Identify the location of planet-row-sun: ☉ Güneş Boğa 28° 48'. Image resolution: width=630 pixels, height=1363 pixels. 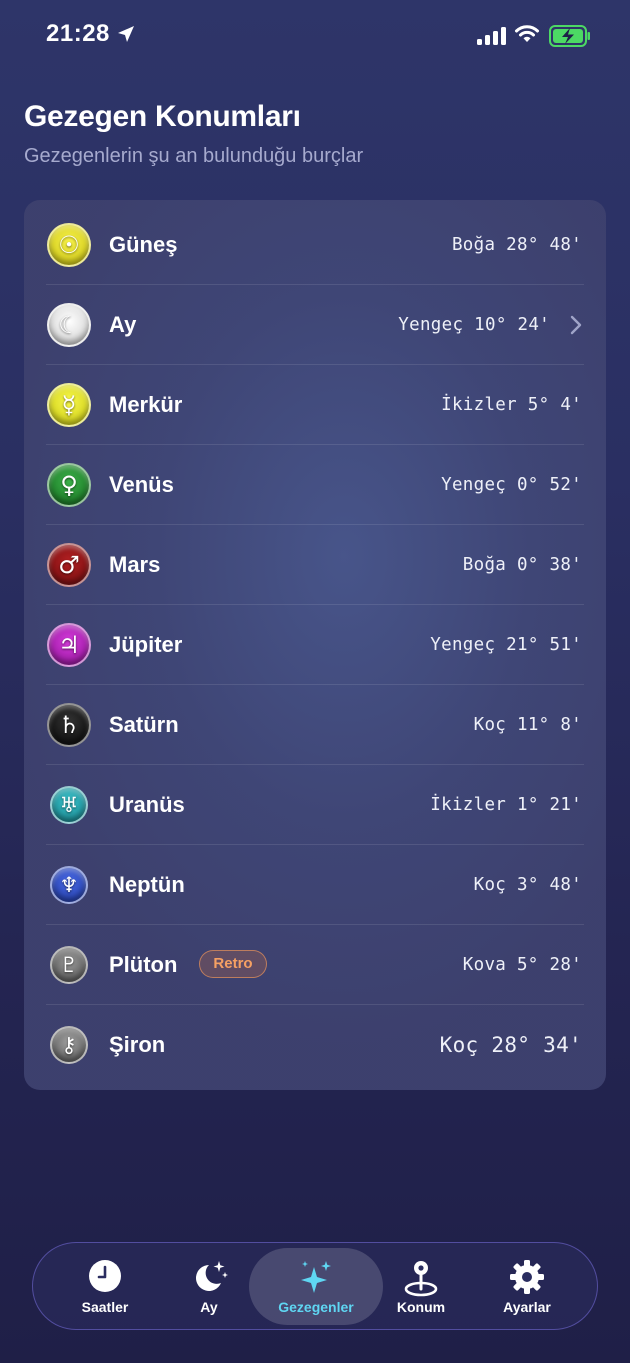
(315, 245).